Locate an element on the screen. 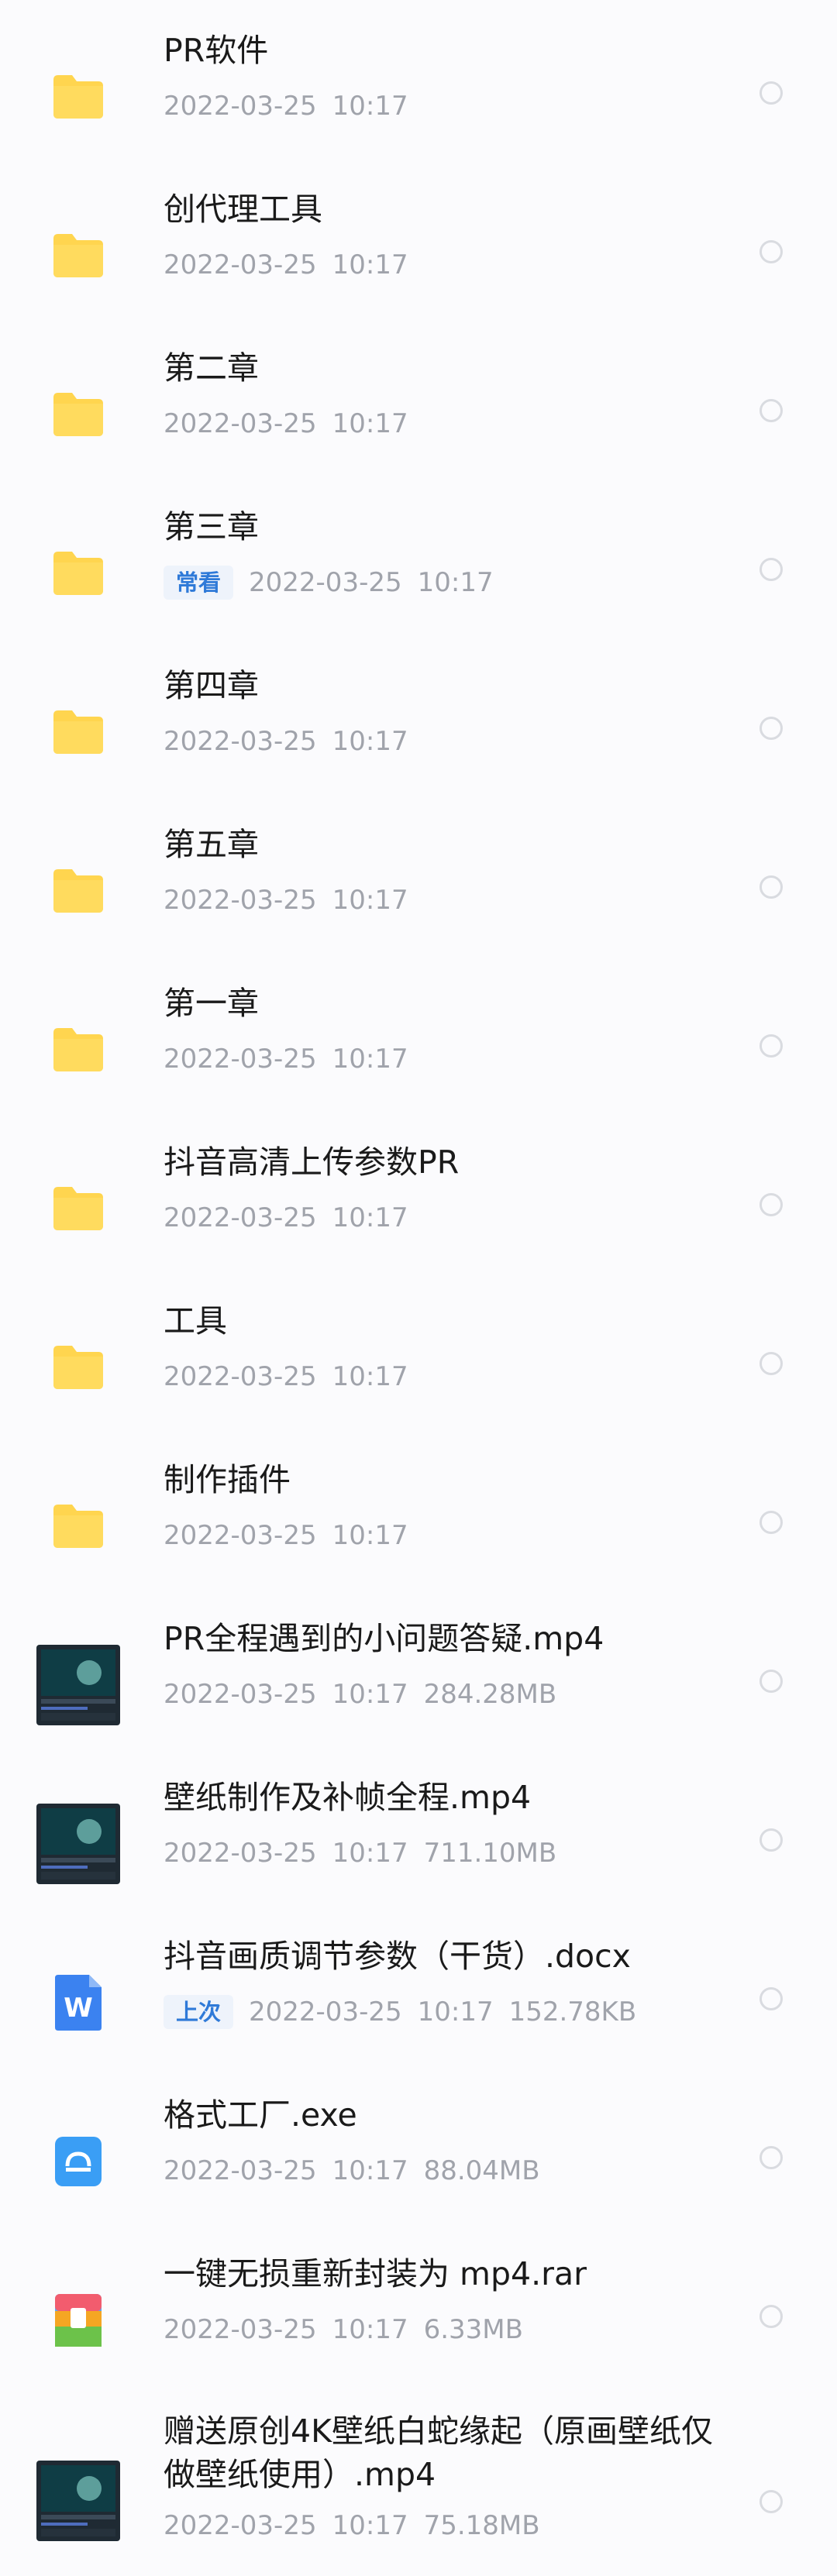 This screenshot has height=2576, width=837. word-doc-icon: W is located at coordinates (78, 2002).